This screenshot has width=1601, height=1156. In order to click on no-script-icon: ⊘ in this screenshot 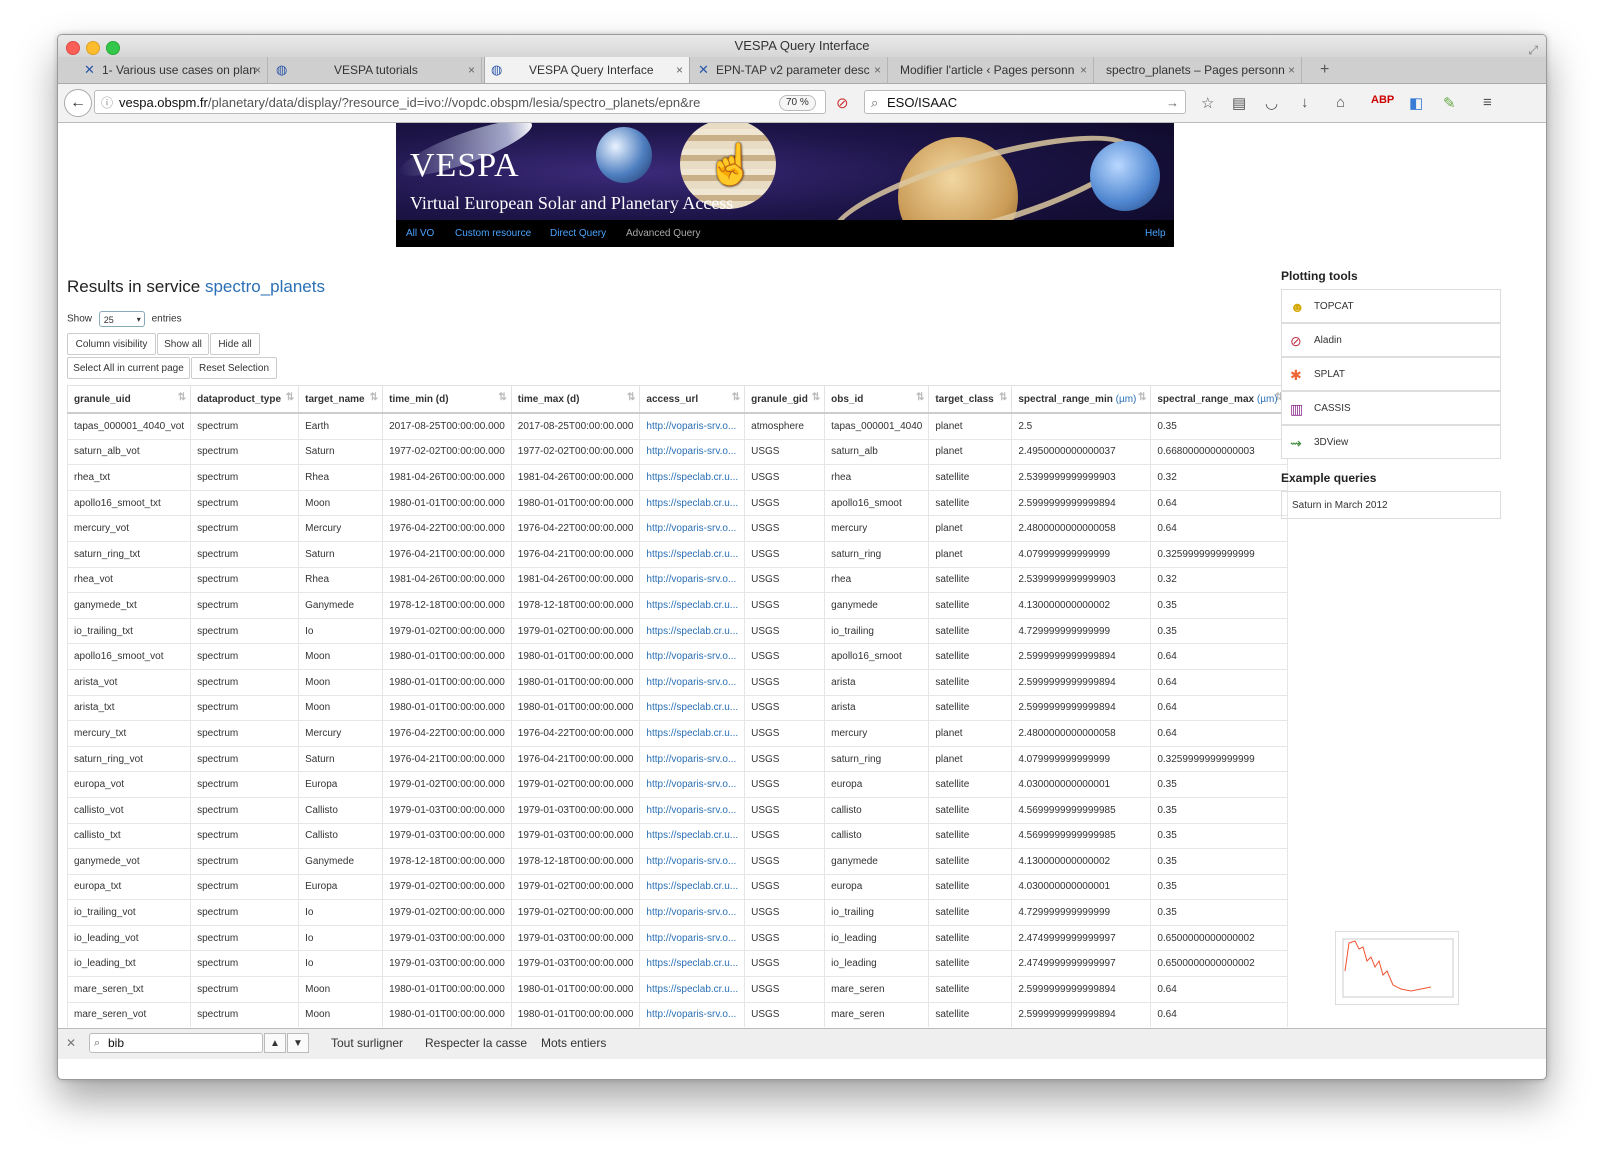, I will do `click(842, 103)`.